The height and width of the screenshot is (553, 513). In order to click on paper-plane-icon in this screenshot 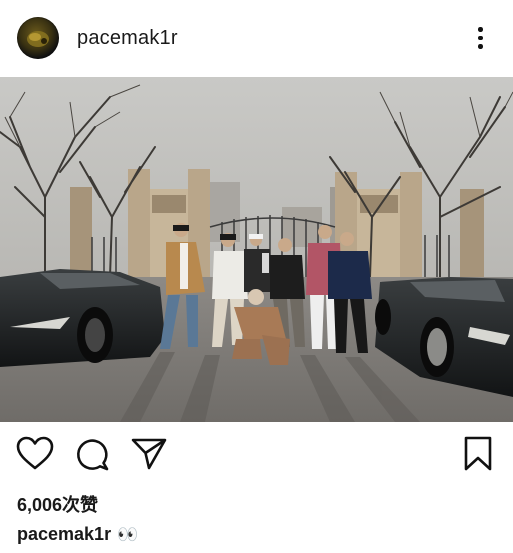, I will do `click(149, 454)`.